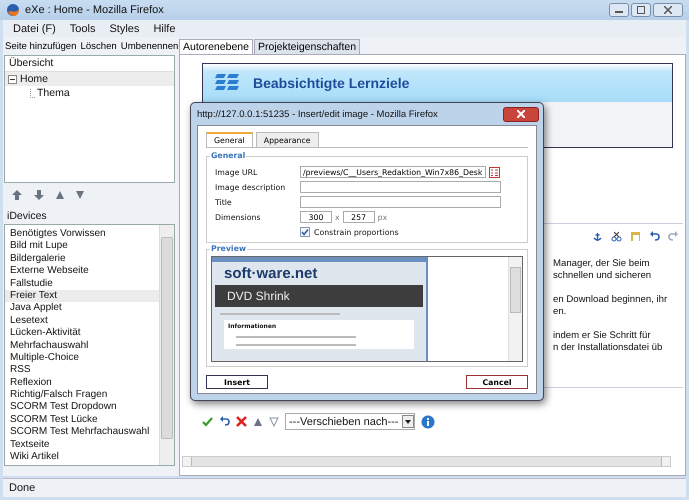 The height and width of the screenshot is (500, 689). I want to click on demote-icon, so click(39, 195).